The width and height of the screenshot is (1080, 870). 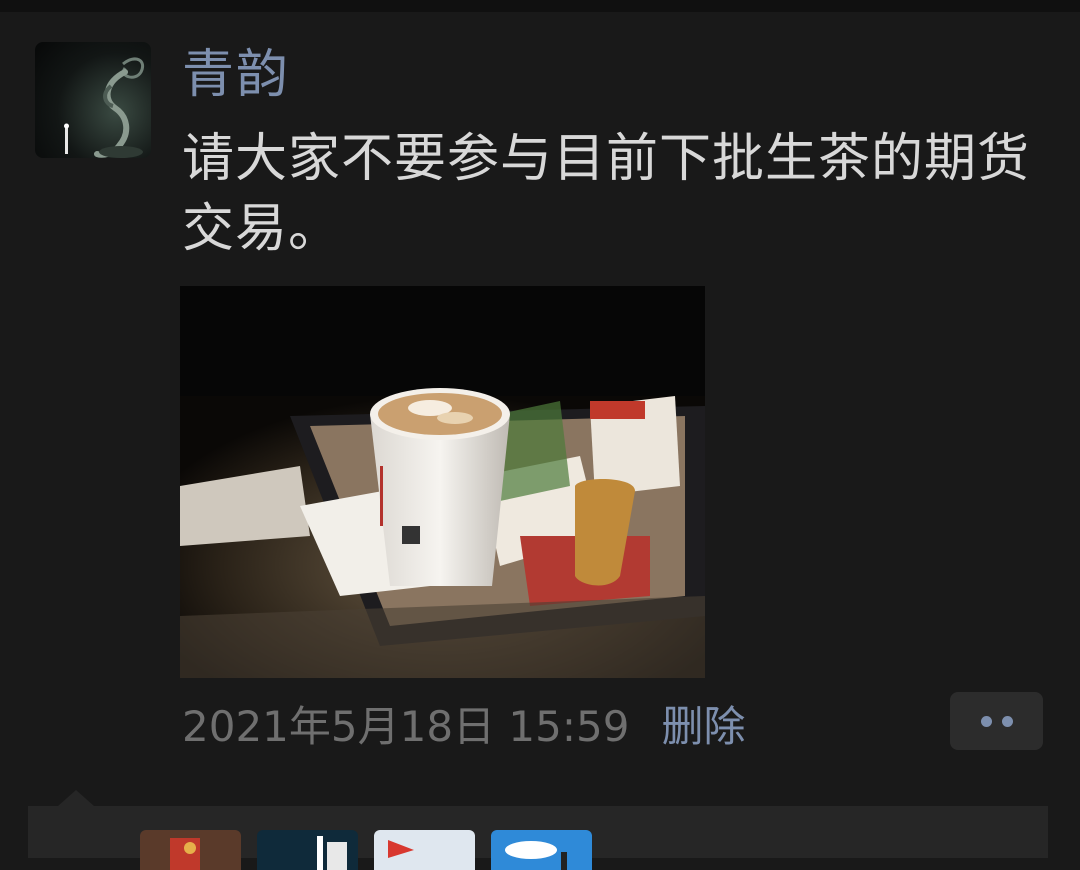 What do you see at coordinates (366, 850) in the screenshot?
I see `likes-avatars` at bounding box center [366, 850].